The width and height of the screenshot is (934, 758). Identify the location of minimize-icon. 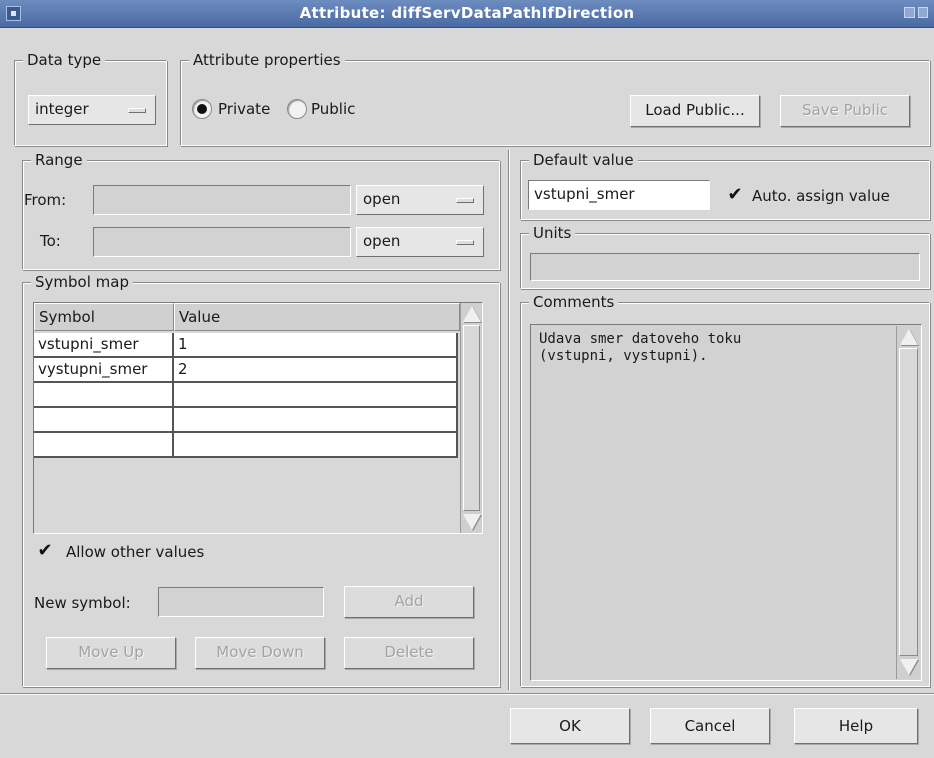
(909, 12).